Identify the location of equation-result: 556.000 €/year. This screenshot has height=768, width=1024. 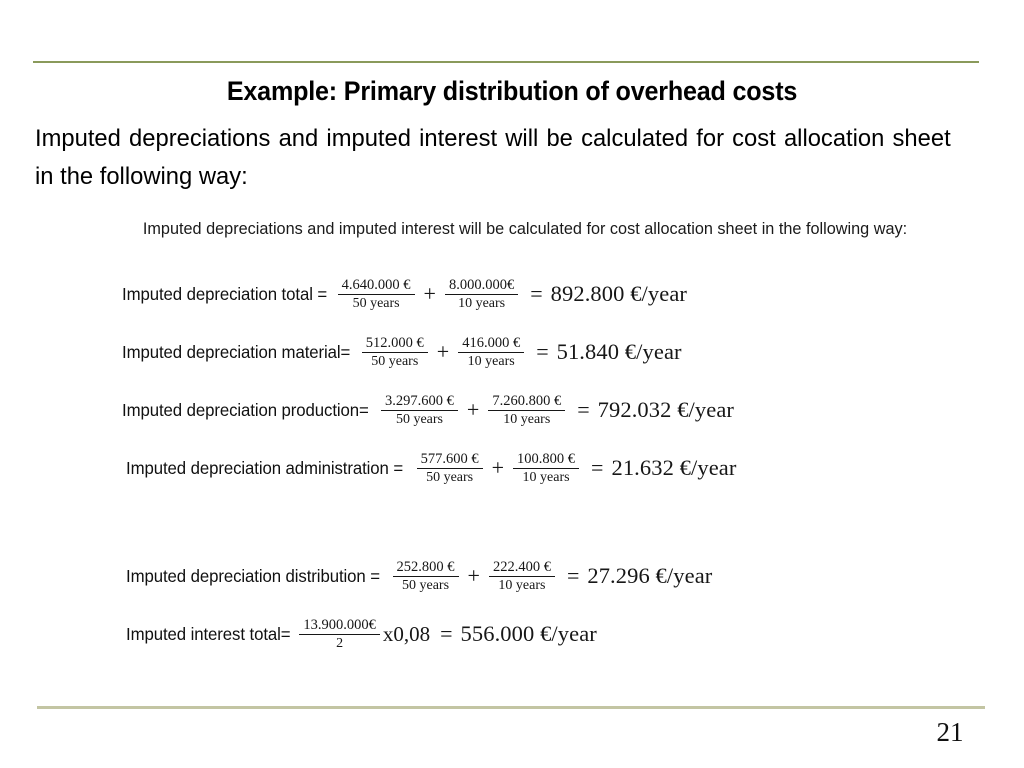
(528, 633).